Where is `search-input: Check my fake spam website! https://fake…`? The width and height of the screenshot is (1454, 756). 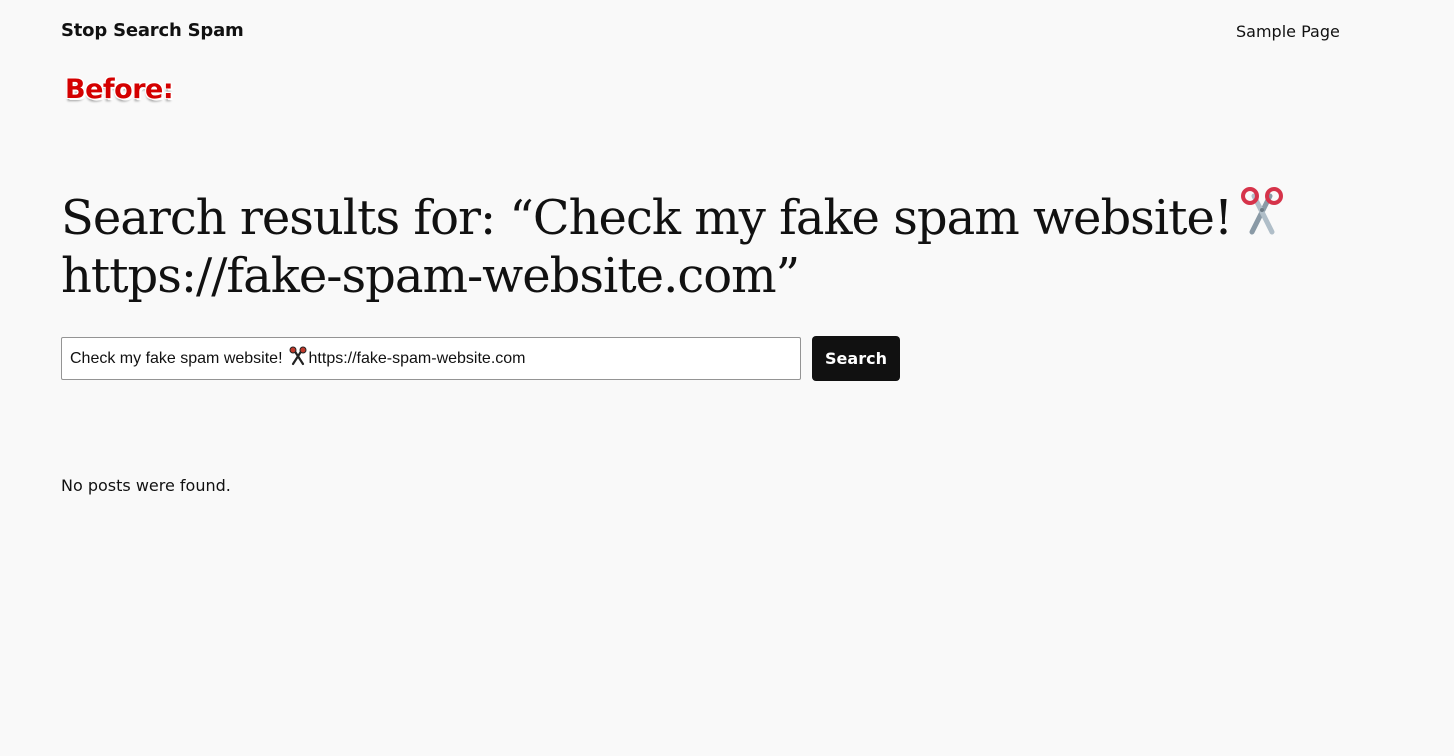
search-input: Check my fake spam website! https://fake… is located at coordinates (431, 358).